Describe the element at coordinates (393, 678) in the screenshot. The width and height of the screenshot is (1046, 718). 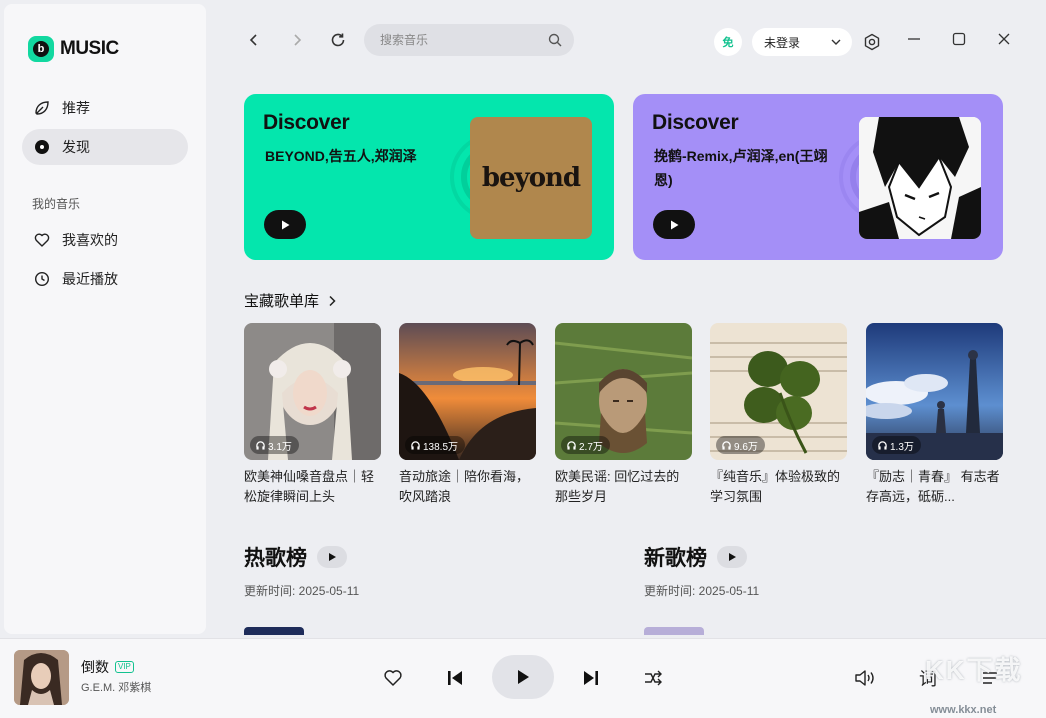
I see `like-button` at that location.